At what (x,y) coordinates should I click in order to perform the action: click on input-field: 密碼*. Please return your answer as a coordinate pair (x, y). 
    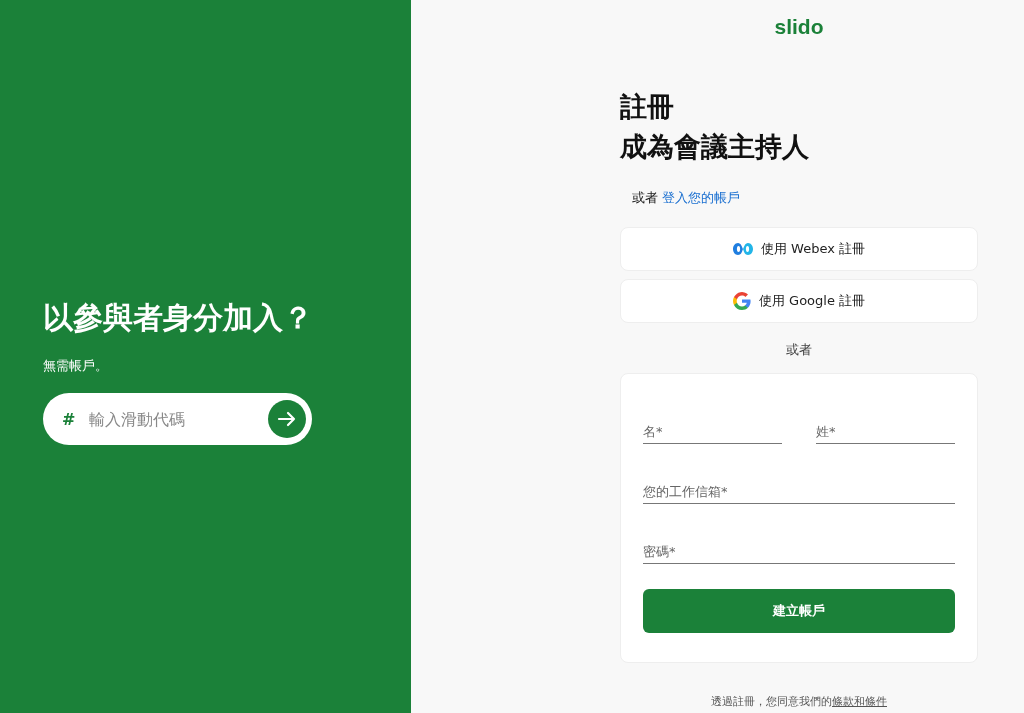
    Looking at the image, I should click on (799, 547).